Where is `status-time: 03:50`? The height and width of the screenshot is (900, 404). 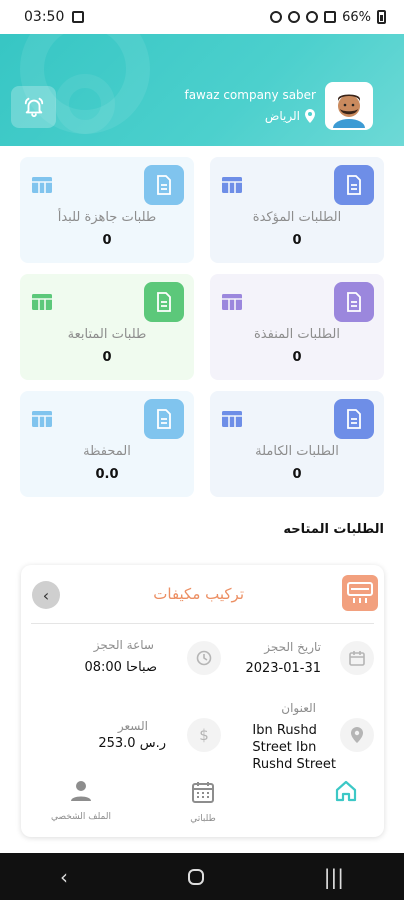
status-time: 03:50 is located at coordinates (44, 17).